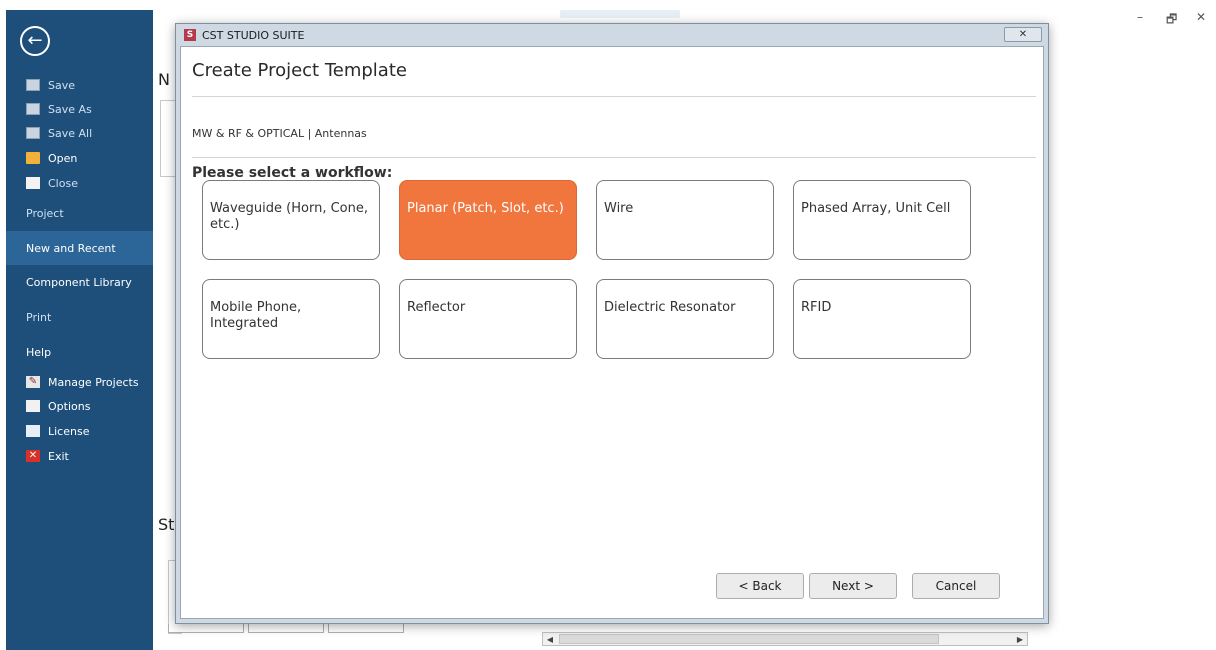 The image size is (1216, 650). I want to click on sidebar-section-new-and-recent: New and Recent, so click(79, 248).